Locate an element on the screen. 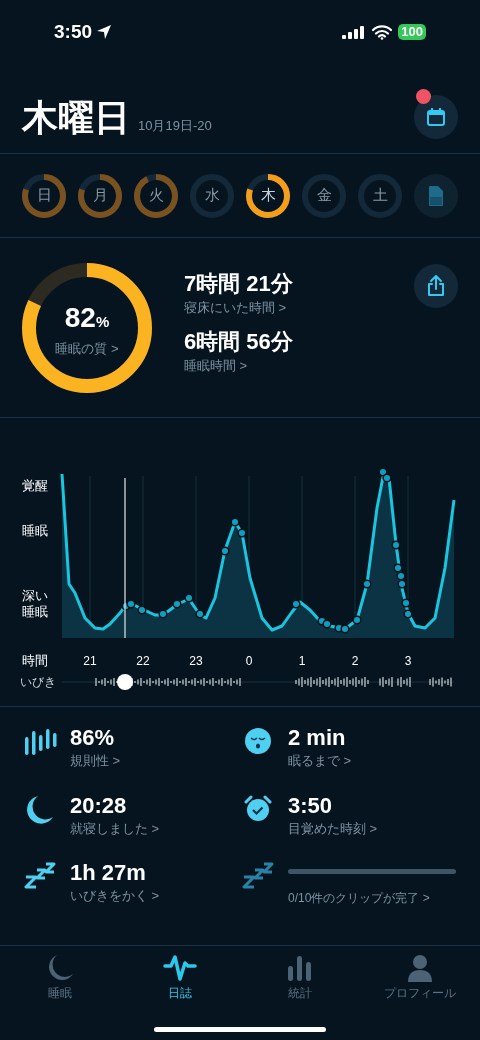 The image size is (480, 1040). stat-link: 目覚めた時刻 > is located at coordinates (372, 828).